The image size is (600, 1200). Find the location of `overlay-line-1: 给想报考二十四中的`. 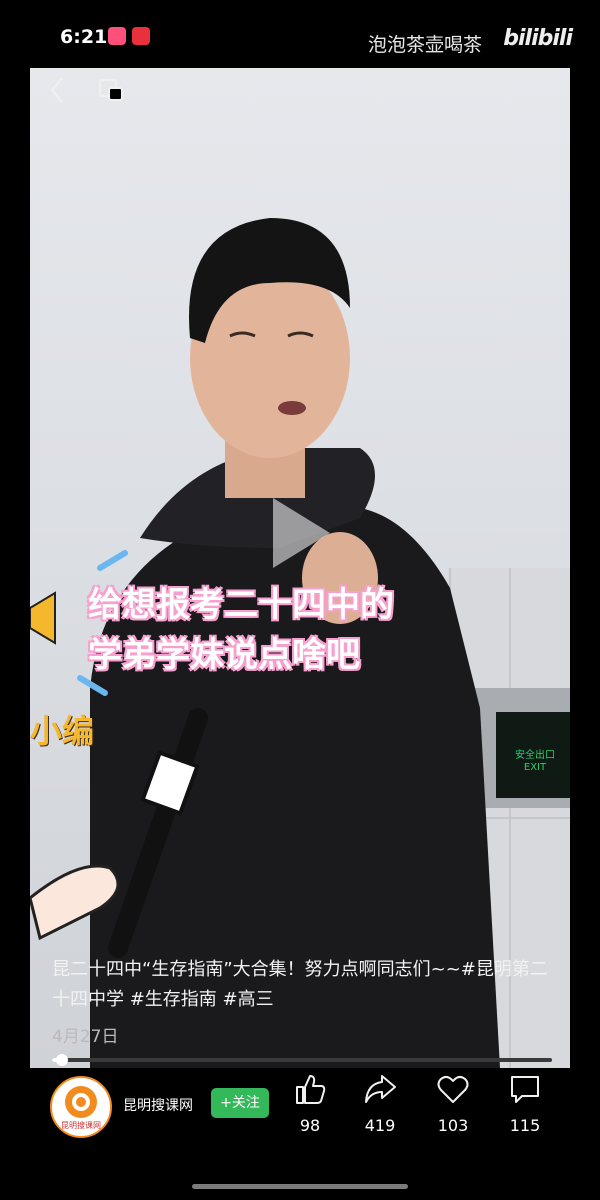

overlay-line-1: 给想报考二十四中的 is located at coordinates (241, 605).